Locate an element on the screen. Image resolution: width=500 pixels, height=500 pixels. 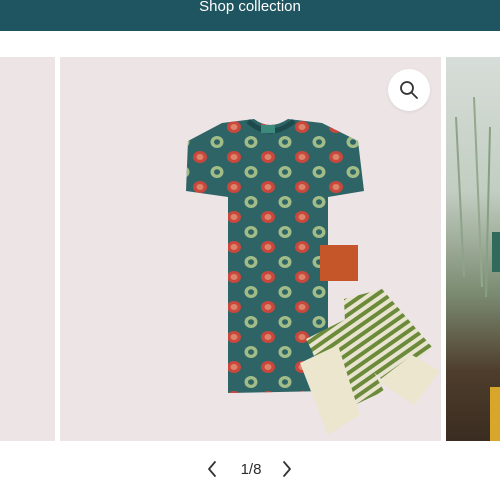
top-bar: Shop collection is located at coordinates (250, 15).